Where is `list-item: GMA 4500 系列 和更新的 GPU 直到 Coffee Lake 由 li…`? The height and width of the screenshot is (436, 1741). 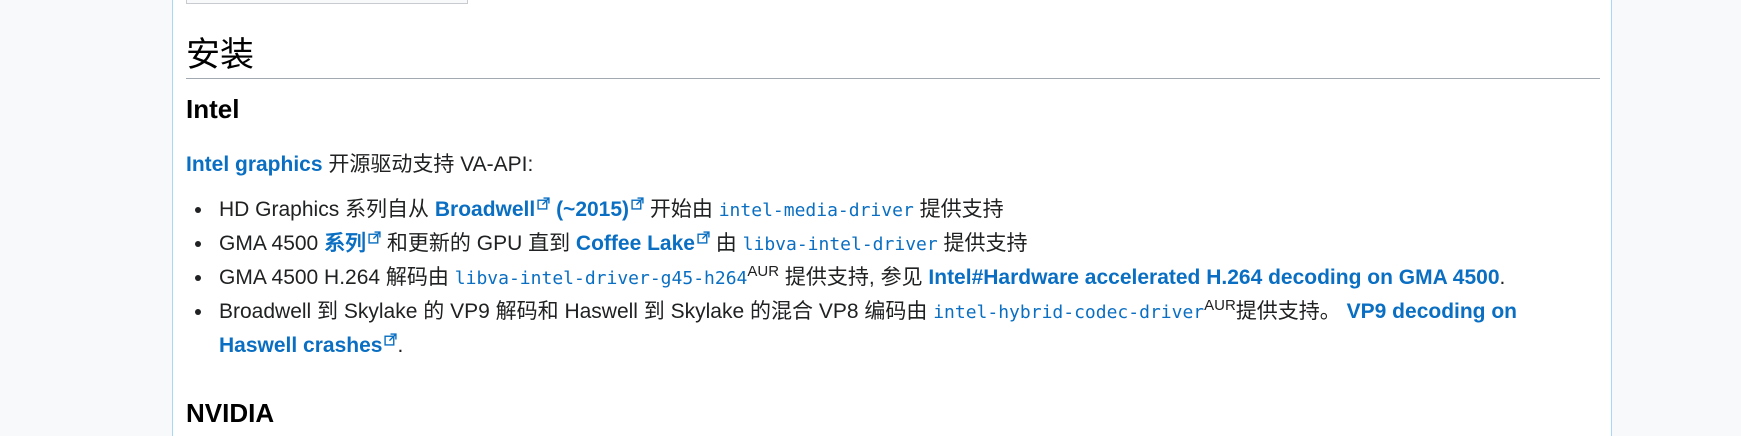
list-item: GMA 4500 系列 和更新的 GPU 直到 Coffee Lake 由 li… is located at coordinates (897, 244).